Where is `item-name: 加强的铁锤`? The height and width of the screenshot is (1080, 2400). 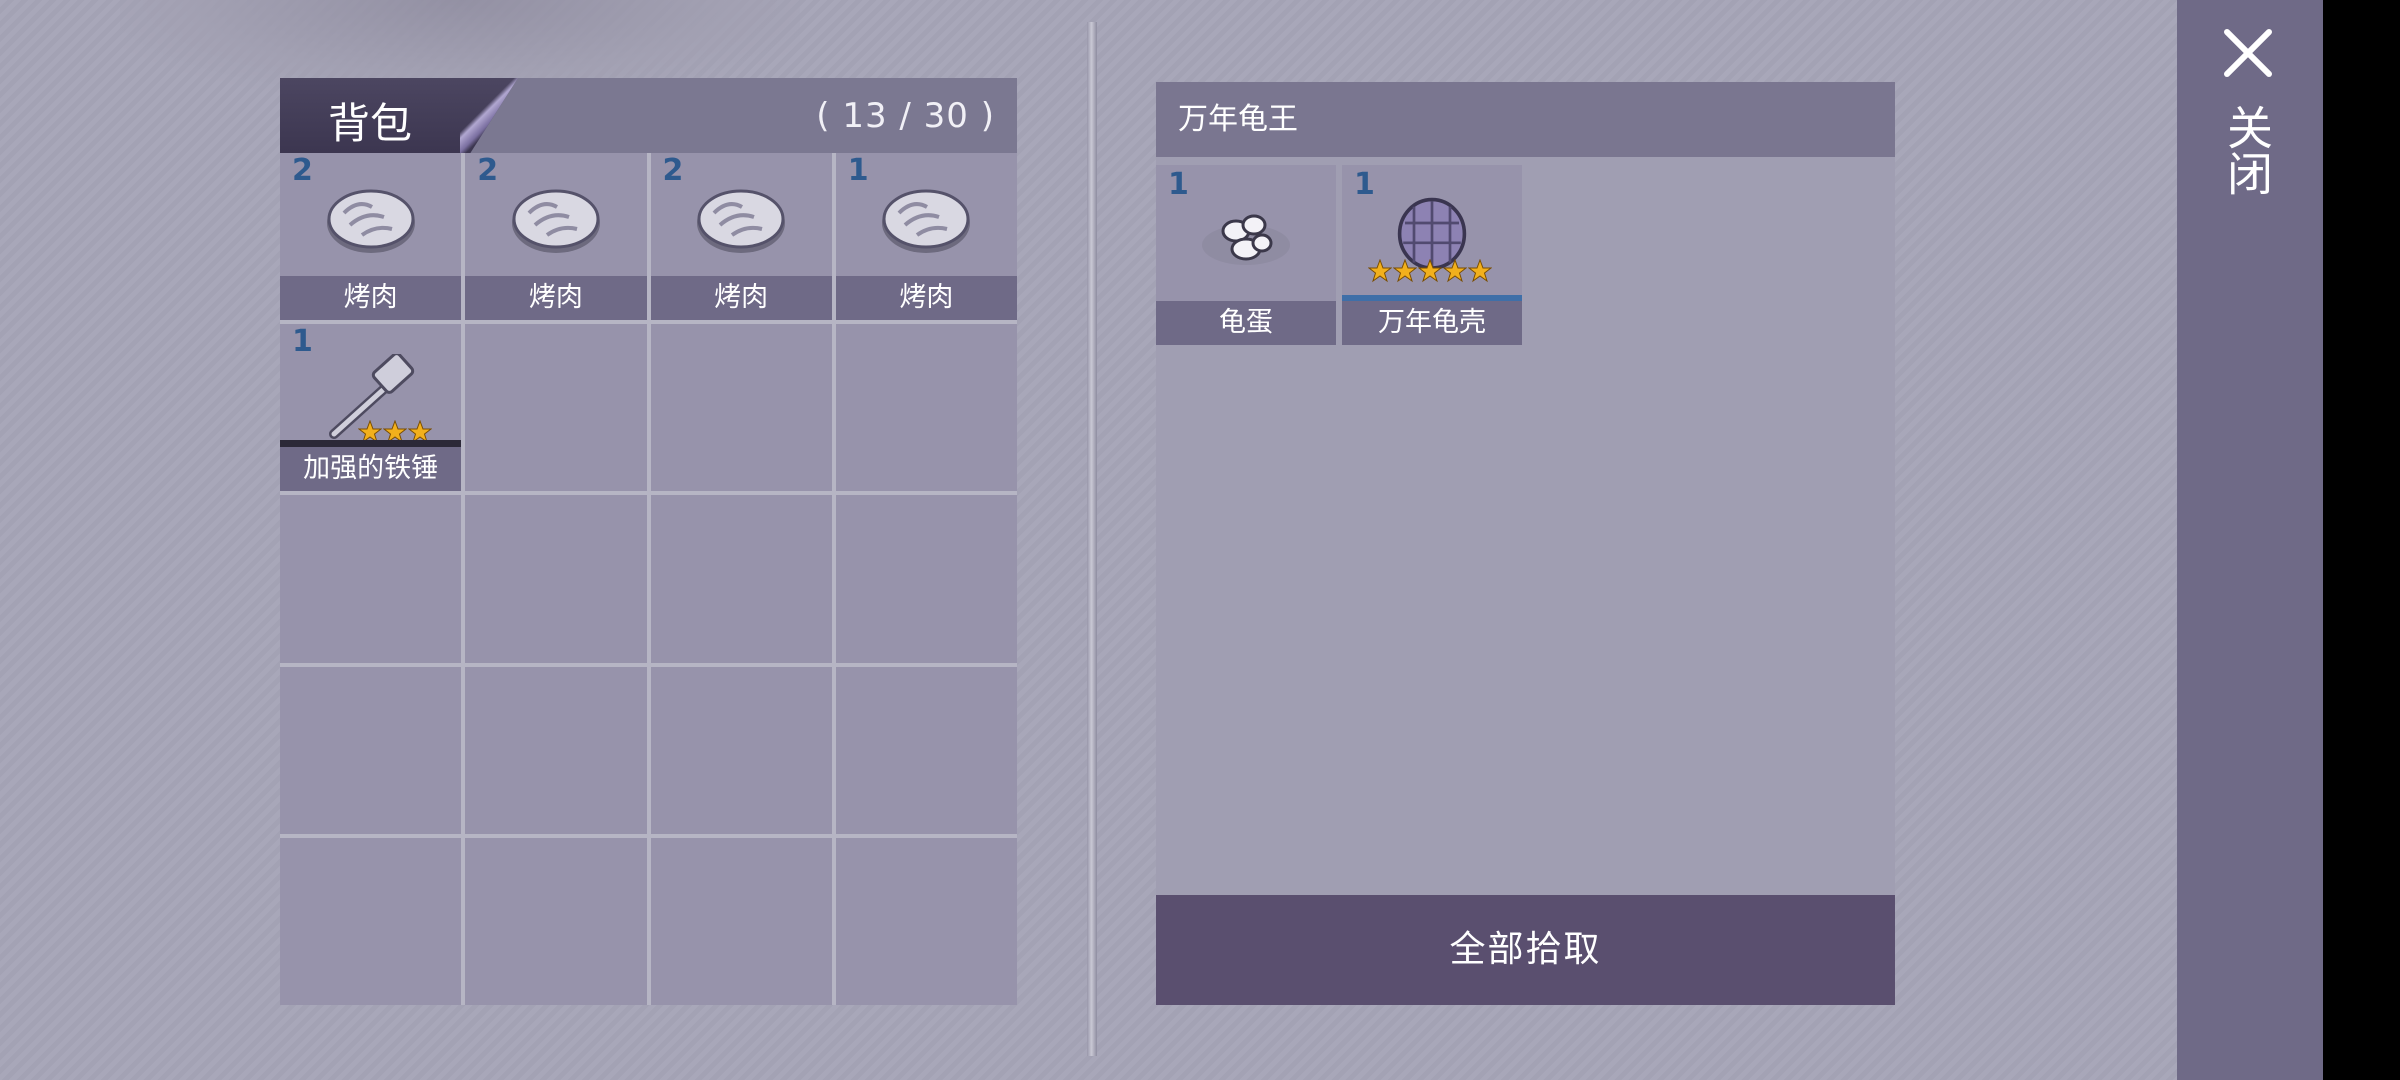
item-name: 加强的铁锤 is located at coordinates (371, 469).